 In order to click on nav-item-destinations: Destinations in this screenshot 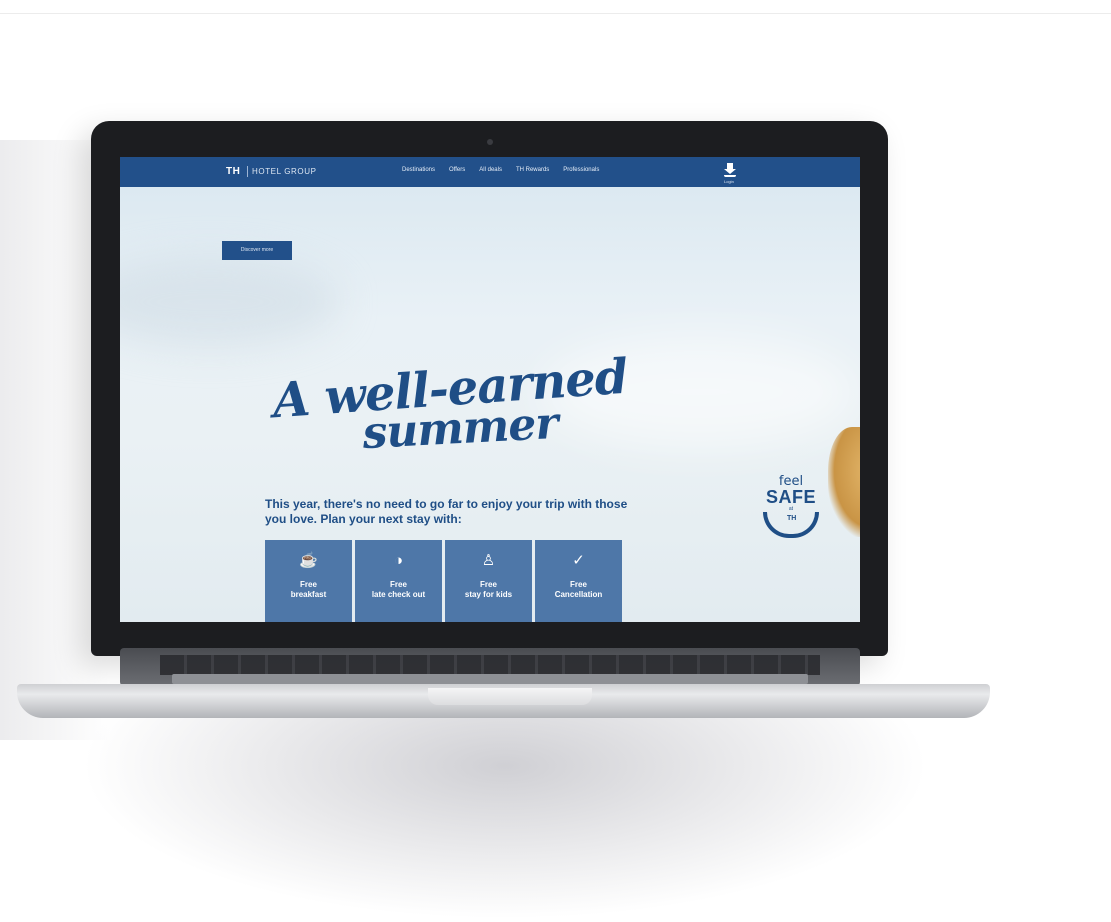, I will do `click(418, 170)`.